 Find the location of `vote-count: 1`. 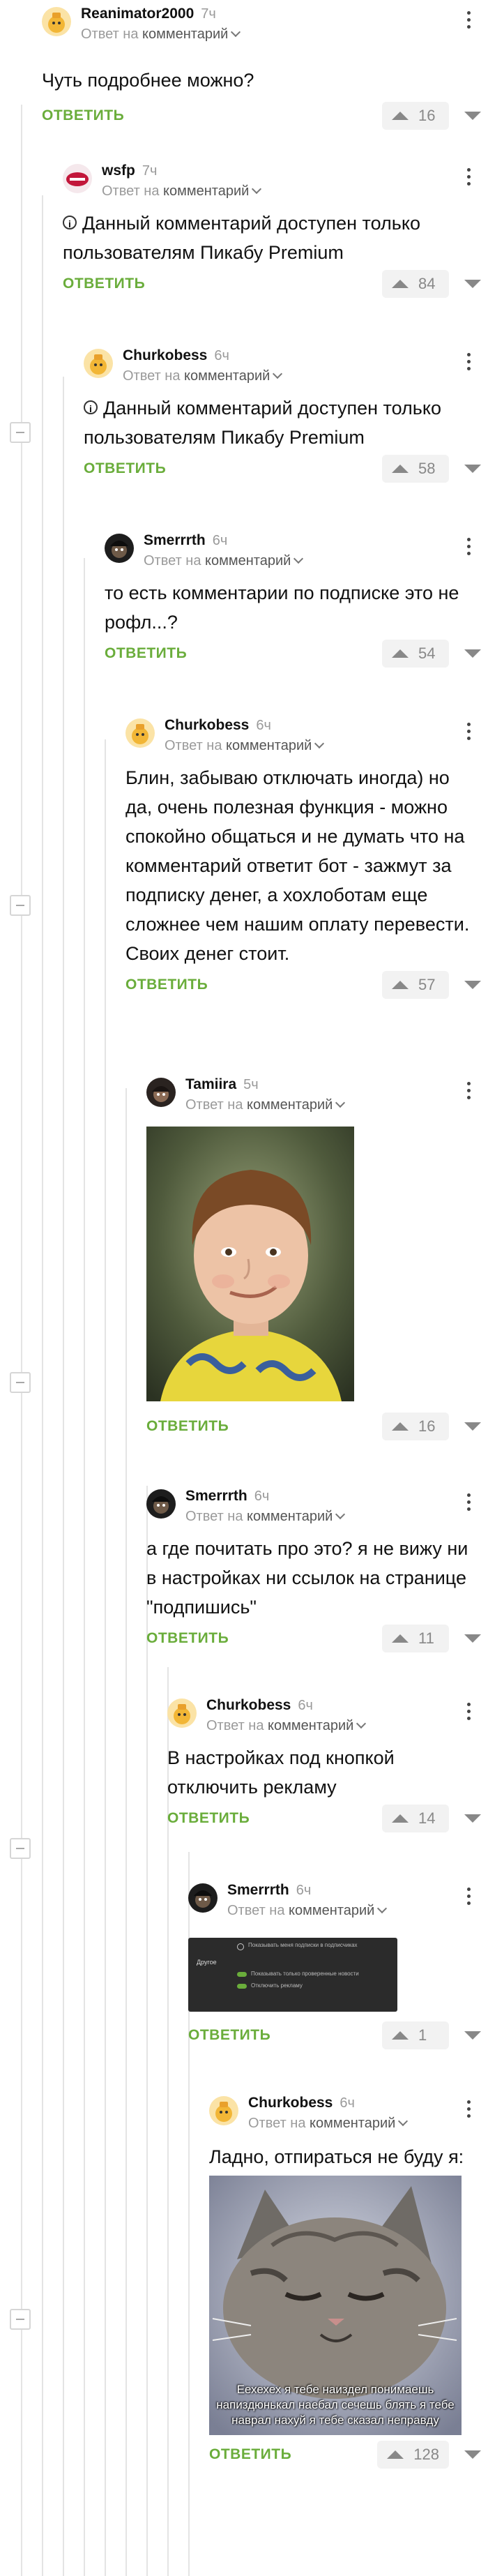

vote-count: 1 is located at coordinates (422, 2035).